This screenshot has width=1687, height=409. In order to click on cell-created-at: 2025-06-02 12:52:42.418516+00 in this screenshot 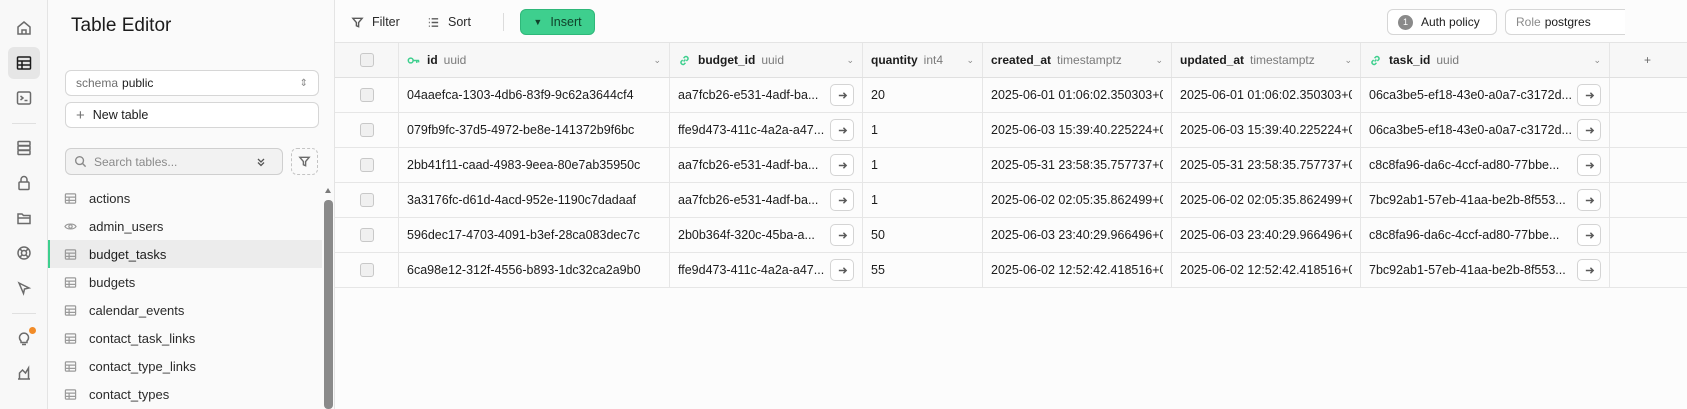, I will do `click(1077, 270)`.